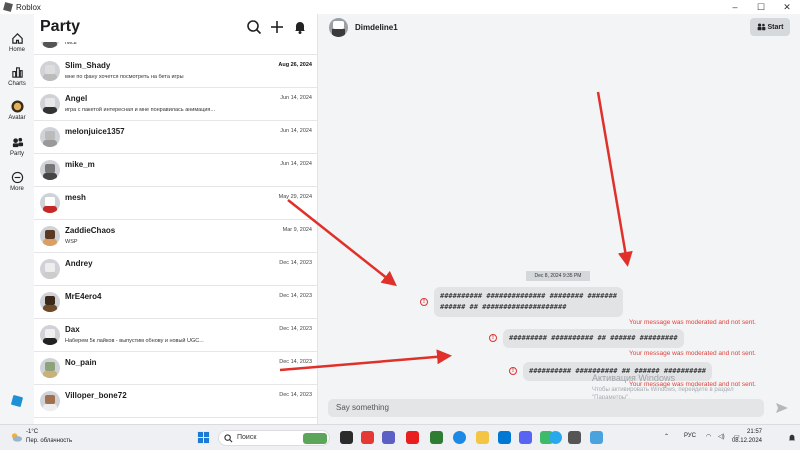 Image resolution: width=800 pixels, height=450 pixels. What do you see at coordinates (60, 26) in the screenshot?
I see `page-title: Party` at bounding box center [60, 26].